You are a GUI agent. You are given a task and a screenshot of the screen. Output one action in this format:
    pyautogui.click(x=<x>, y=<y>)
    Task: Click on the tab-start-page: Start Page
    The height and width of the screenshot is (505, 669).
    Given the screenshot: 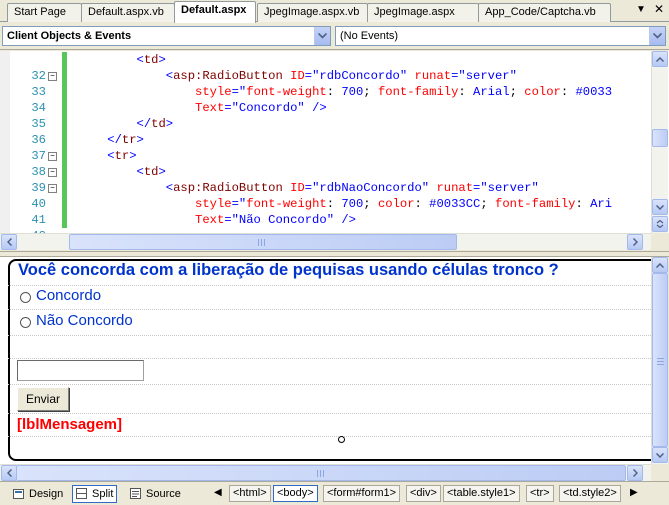 What is the action you would take?
    pyautogui.click(x=44, y=12)
    